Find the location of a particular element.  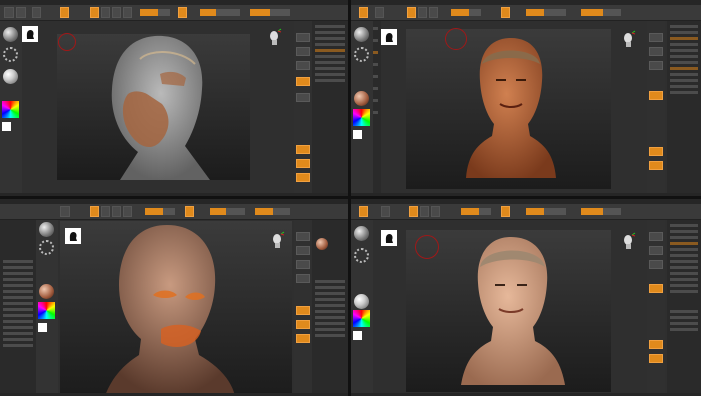

material-sphere-icon is located at coordinates (46, 291).